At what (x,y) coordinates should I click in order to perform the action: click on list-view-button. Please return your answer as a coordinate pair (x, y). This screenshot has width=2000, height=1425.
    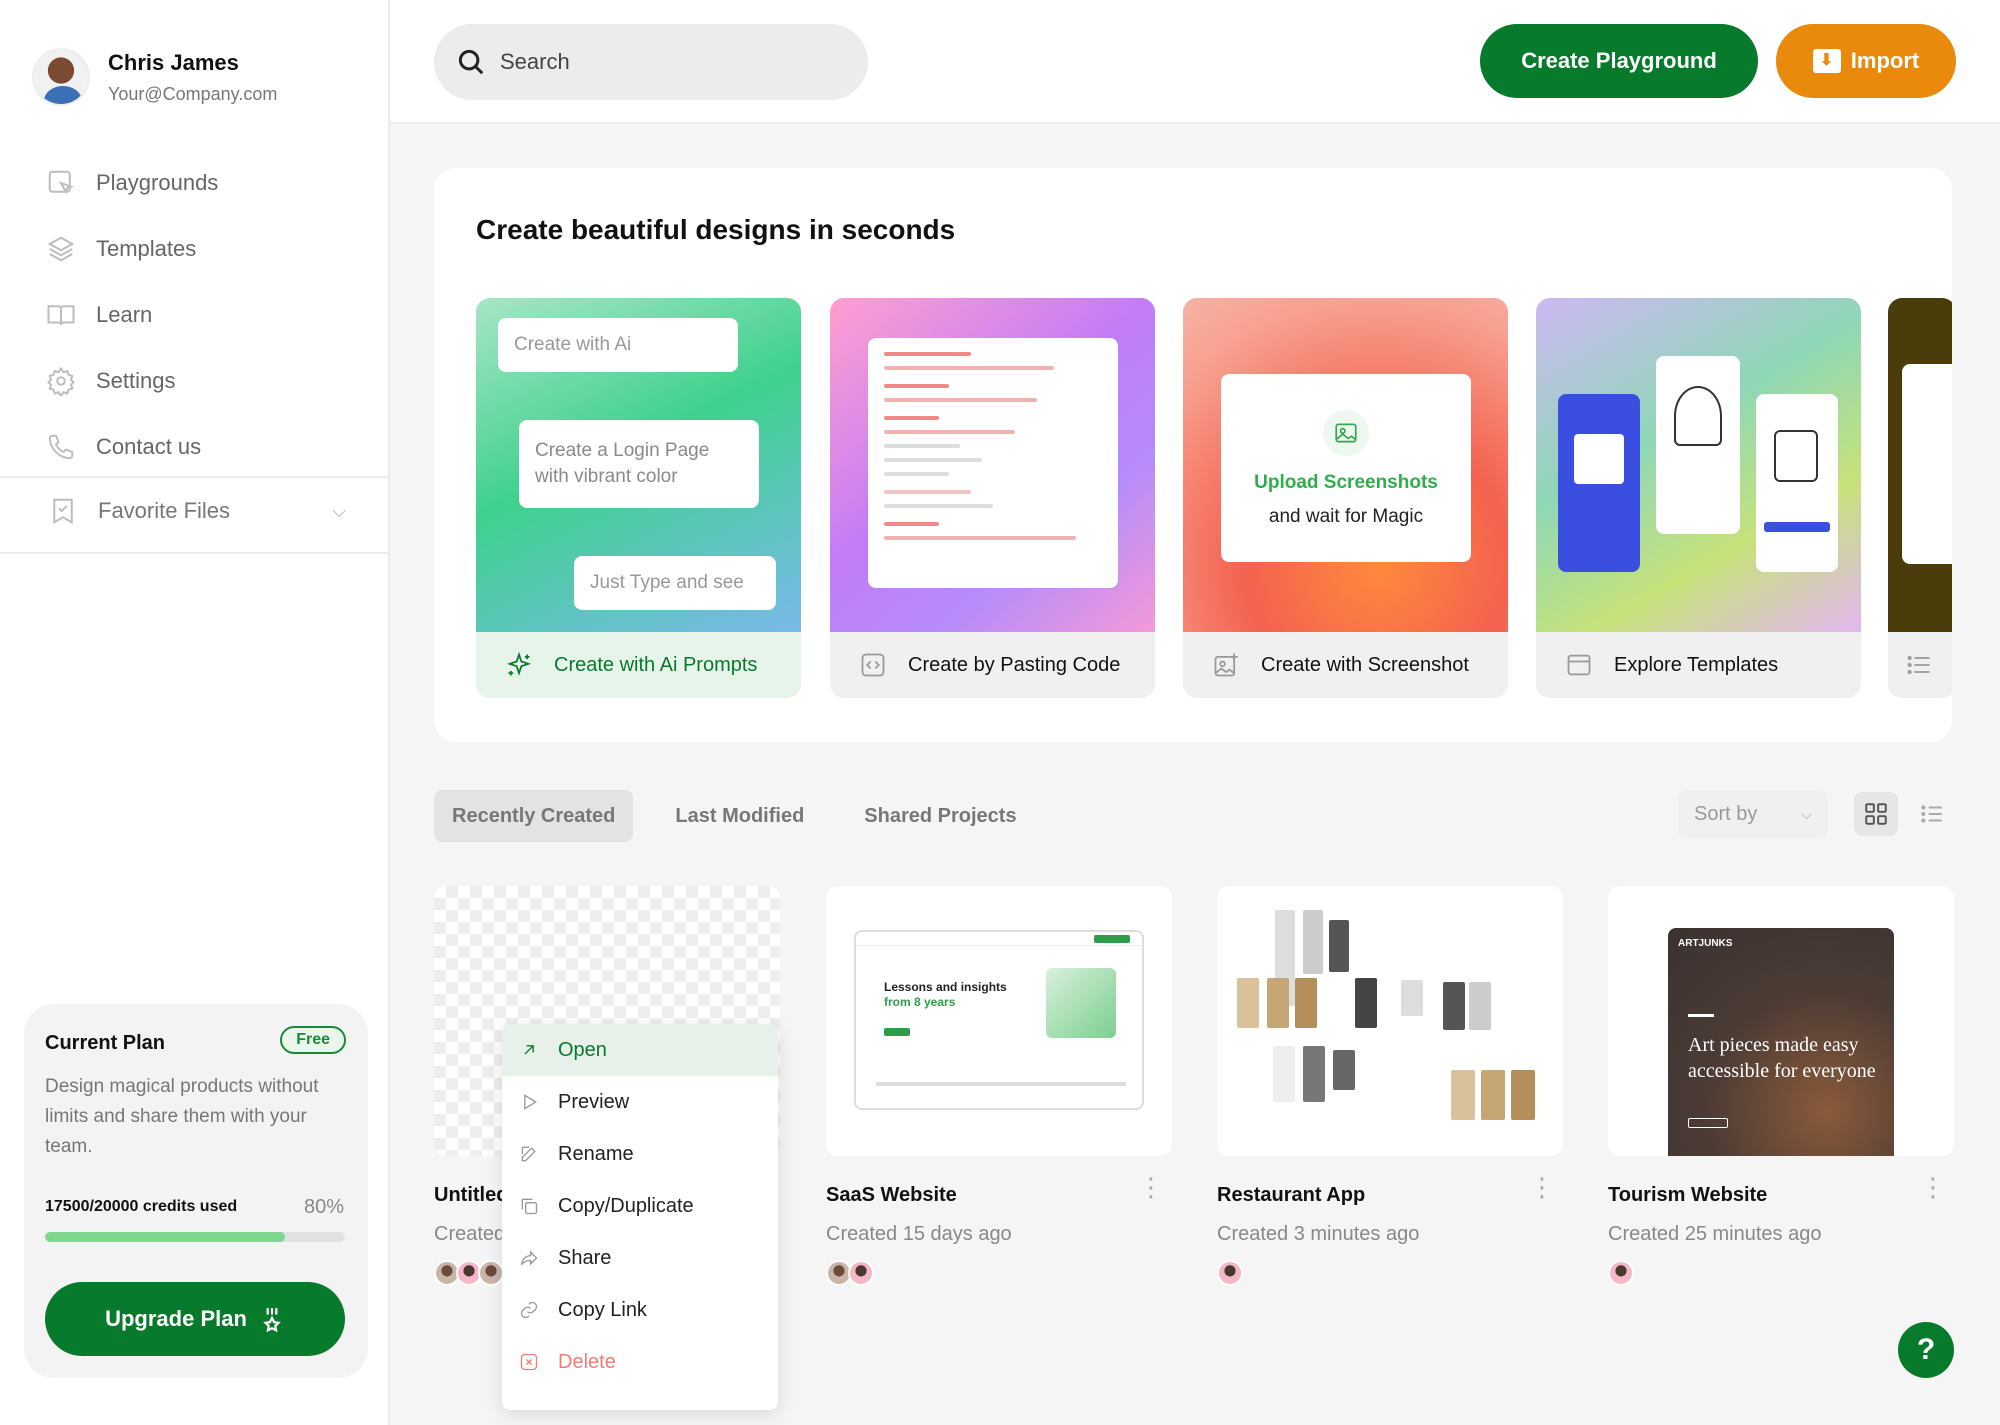
    Looking at the image, I should click on (1932, 814).